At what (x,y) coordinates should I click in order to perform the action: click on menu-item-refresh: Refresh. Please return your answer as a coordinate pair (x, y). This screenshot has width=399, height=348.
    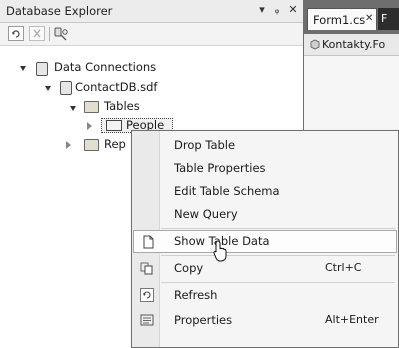
    Looking at the image, I should click on (265, 295).